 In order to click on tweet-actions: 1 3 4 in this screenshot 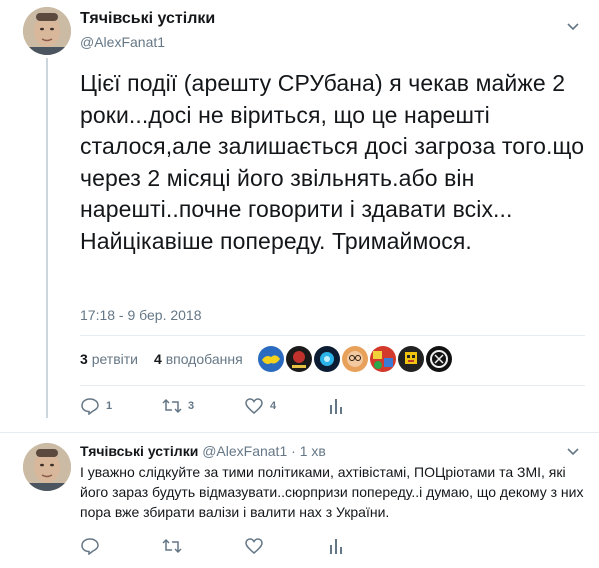, I will do `click(244, 406)`.